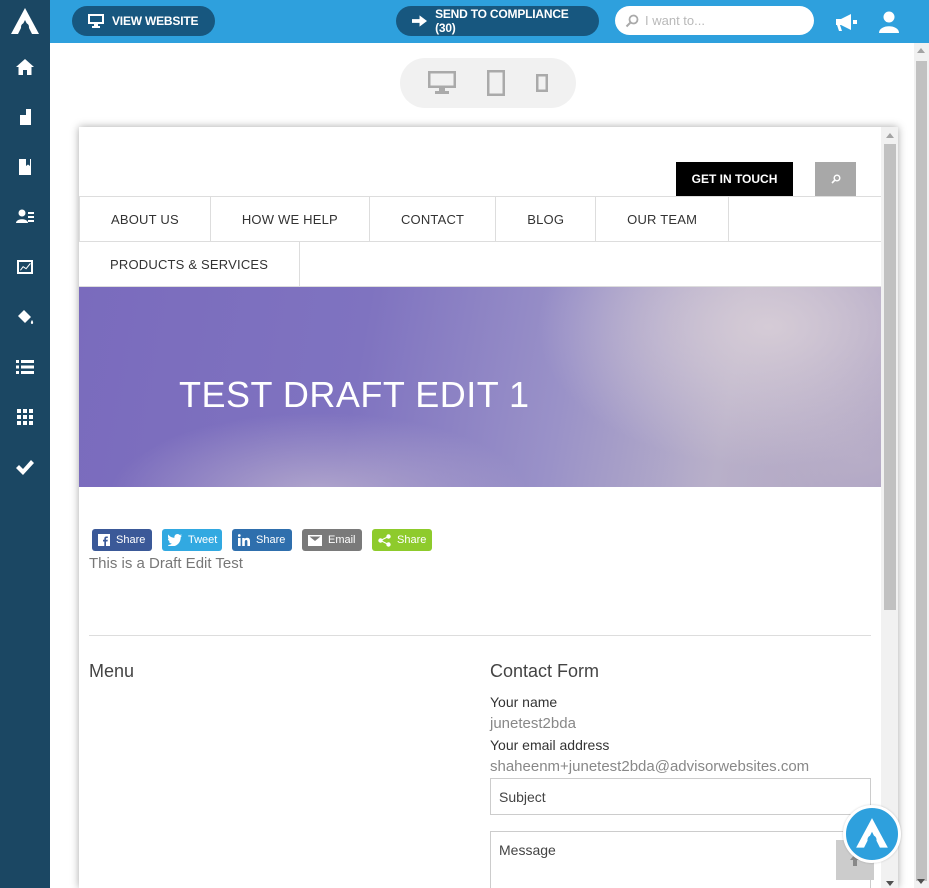 Image resolution: width=929 pixels, height=888 pixels. Describe the element at coordinates (533, 723) in the screenshot. I see `name-value: junetest2bda` at that location.